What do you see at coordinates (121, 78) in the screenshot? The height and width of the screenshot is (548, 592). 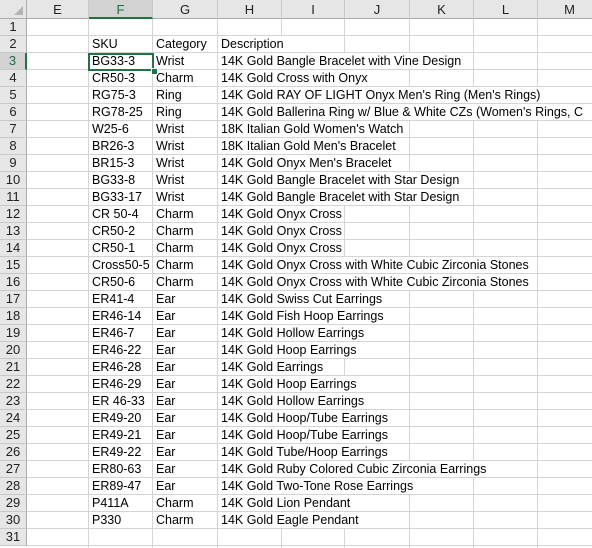 I see `sku-cell: CR50-3` at bounding box center [121, 78].